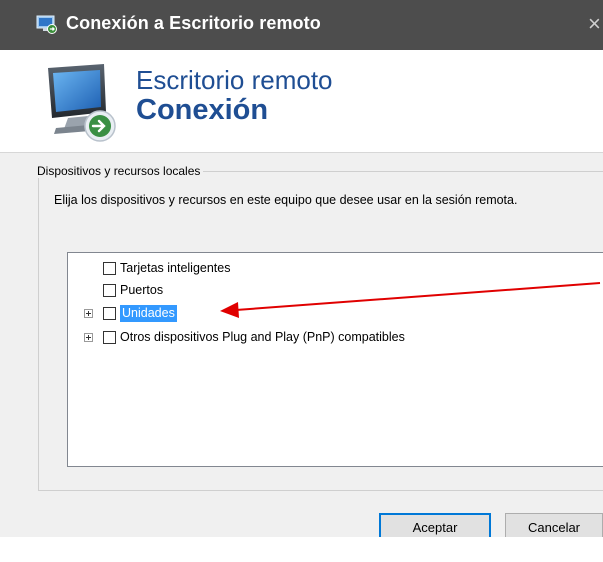  What do you see at coordinates (82, 103) in the screenshot?
I see `remote-desktop-monitor-icon` at bounding box center [82, 103].